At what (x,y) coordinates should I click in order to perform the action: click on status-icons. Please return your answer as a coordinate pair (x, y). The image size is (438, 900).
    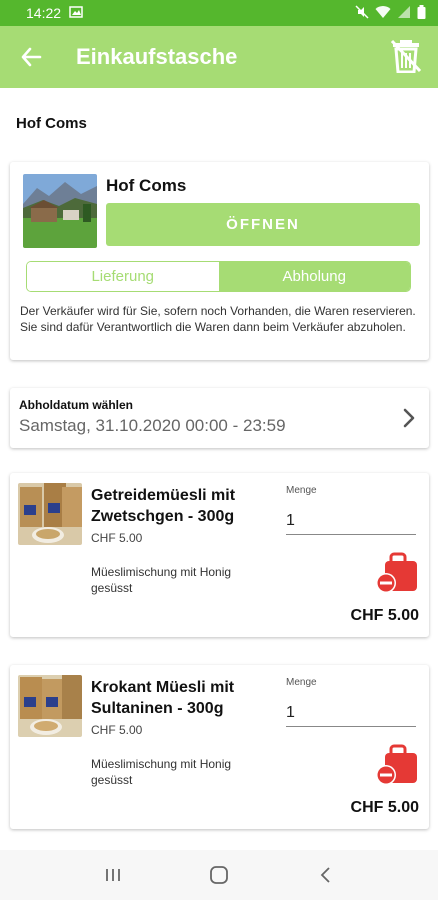
    Looking at the image, I should click on (390, 13).